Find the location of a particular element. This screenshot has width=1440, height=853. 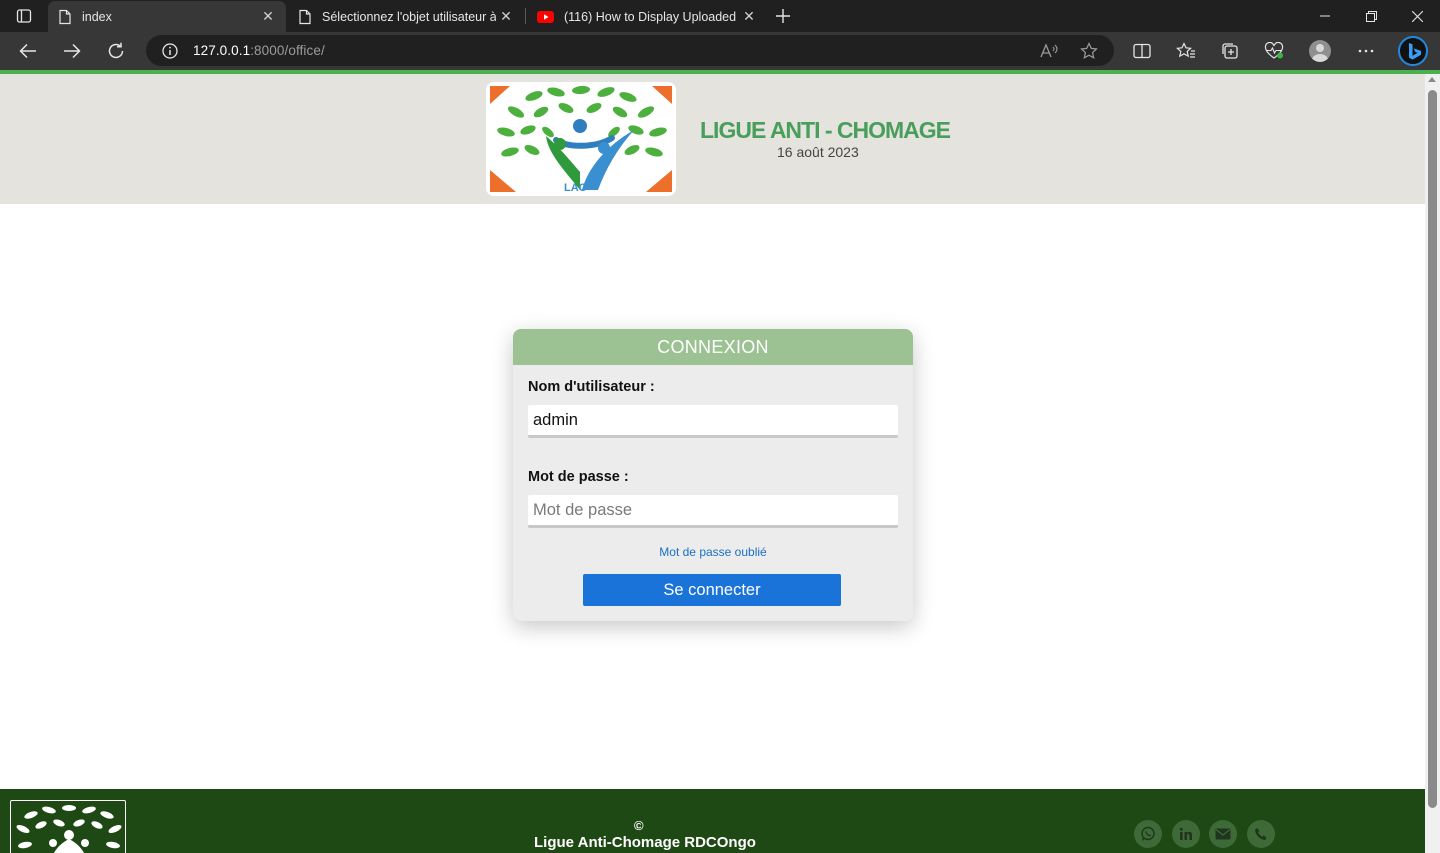

profile-button is located at coordinates (1320, 51).